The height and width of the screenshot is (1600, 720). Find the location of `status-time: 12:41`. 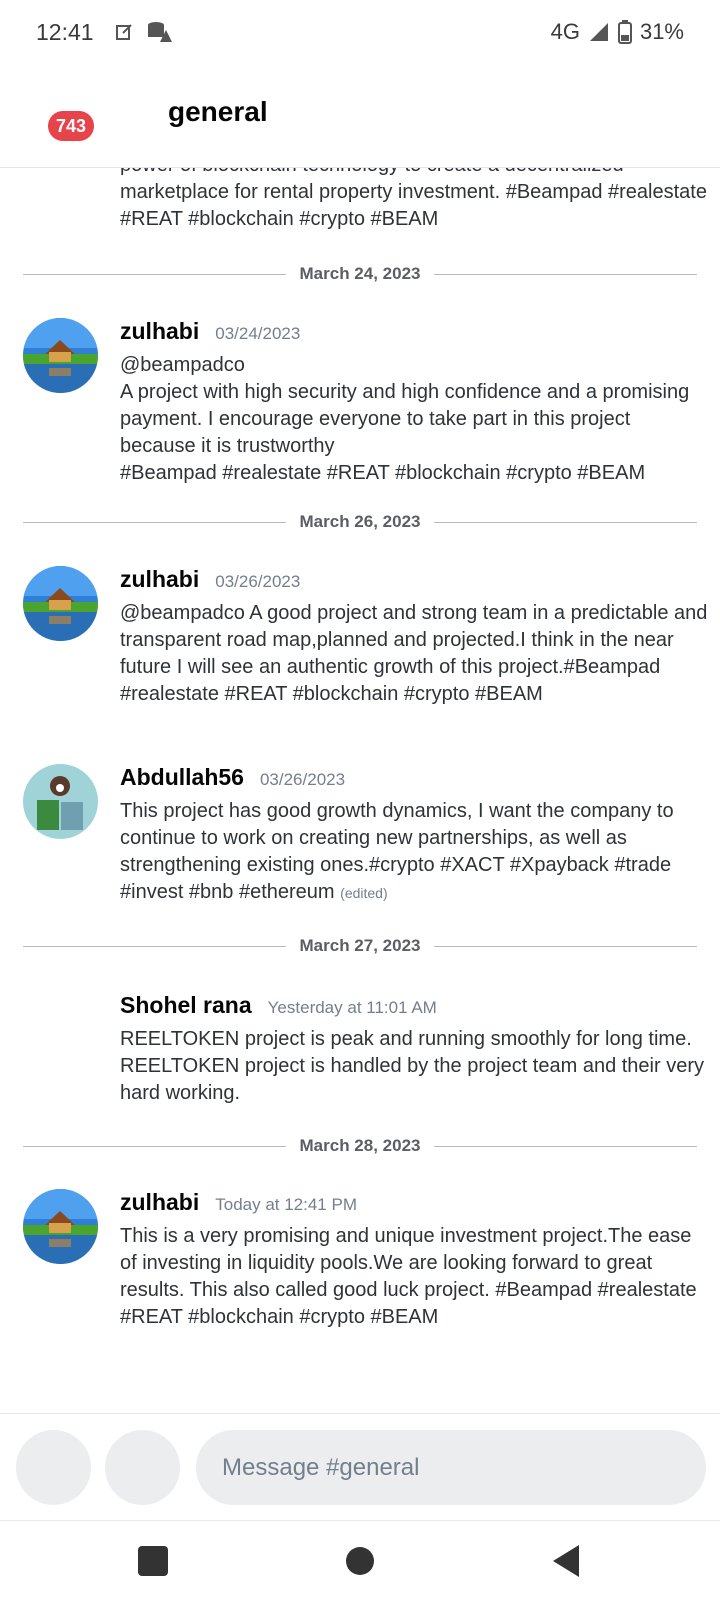

status-time: 12:41 is located at coordinates (65, 31).